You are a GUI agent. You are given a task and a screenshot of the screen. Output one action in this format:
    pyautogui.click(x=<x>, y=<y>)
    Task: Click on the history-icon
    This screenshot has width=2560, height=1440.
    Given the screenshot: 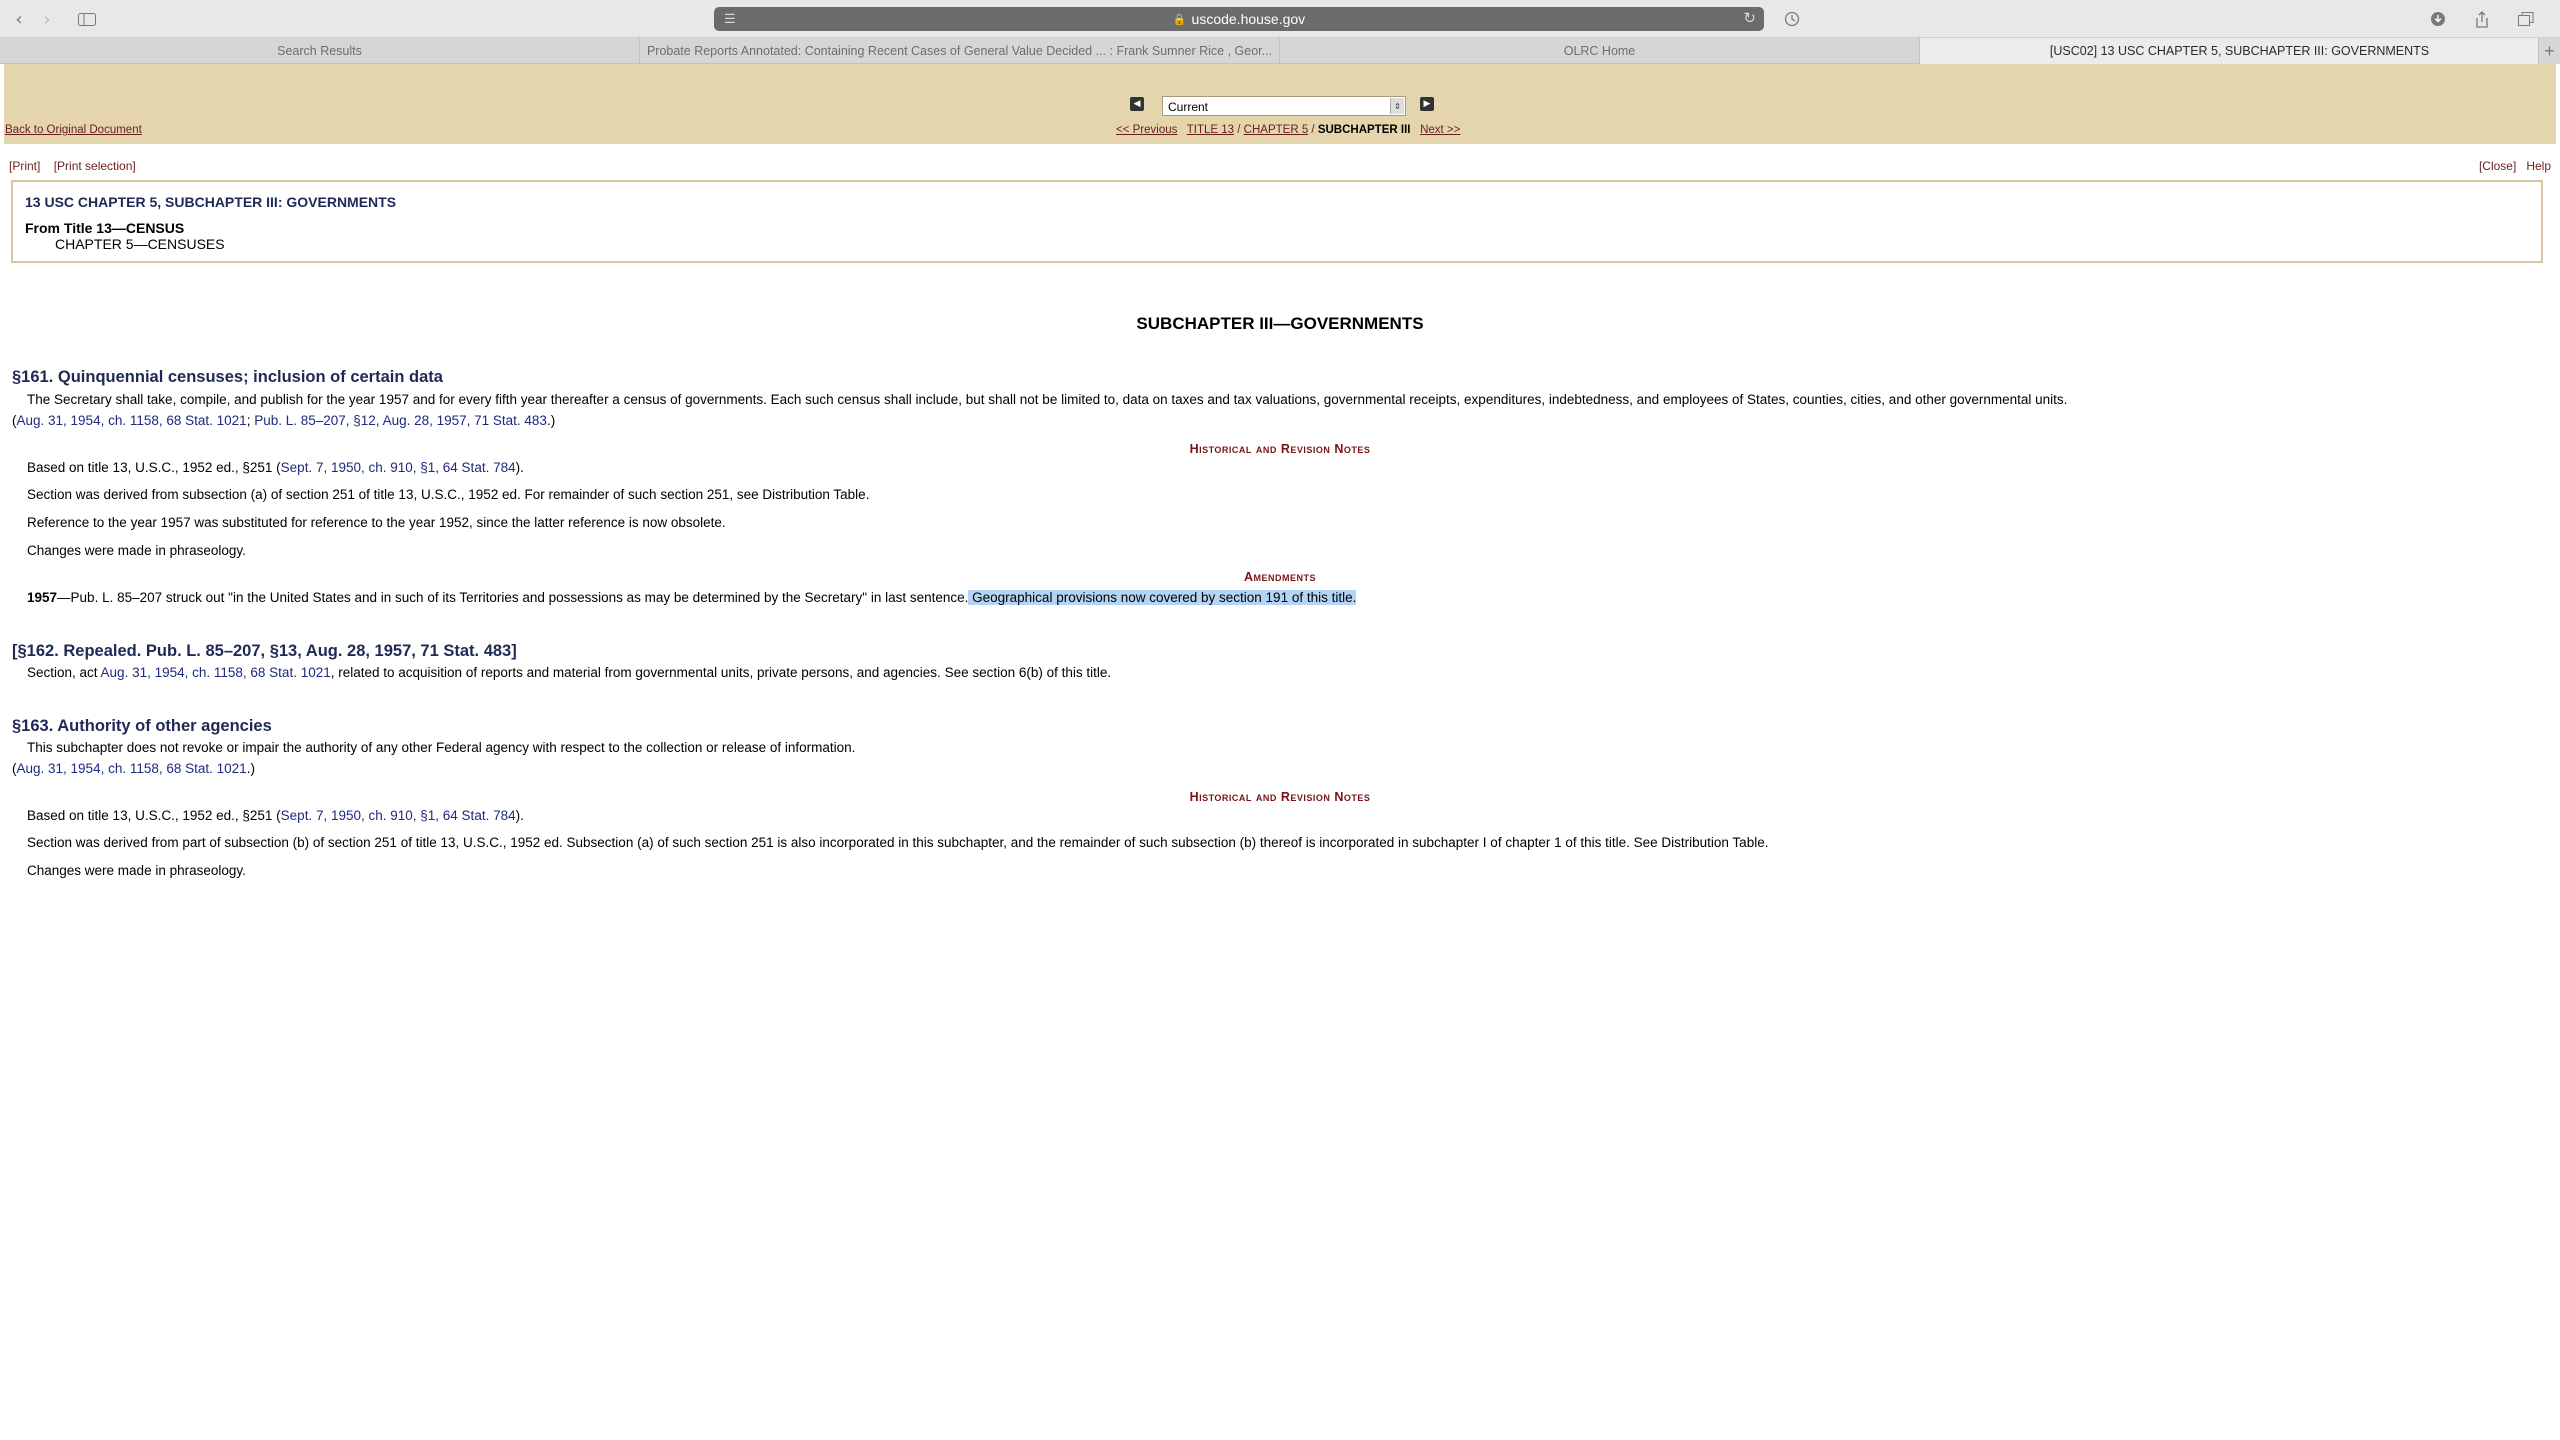 What is the action you would take?
    pyautogui.click(x=1792, y=19)
    